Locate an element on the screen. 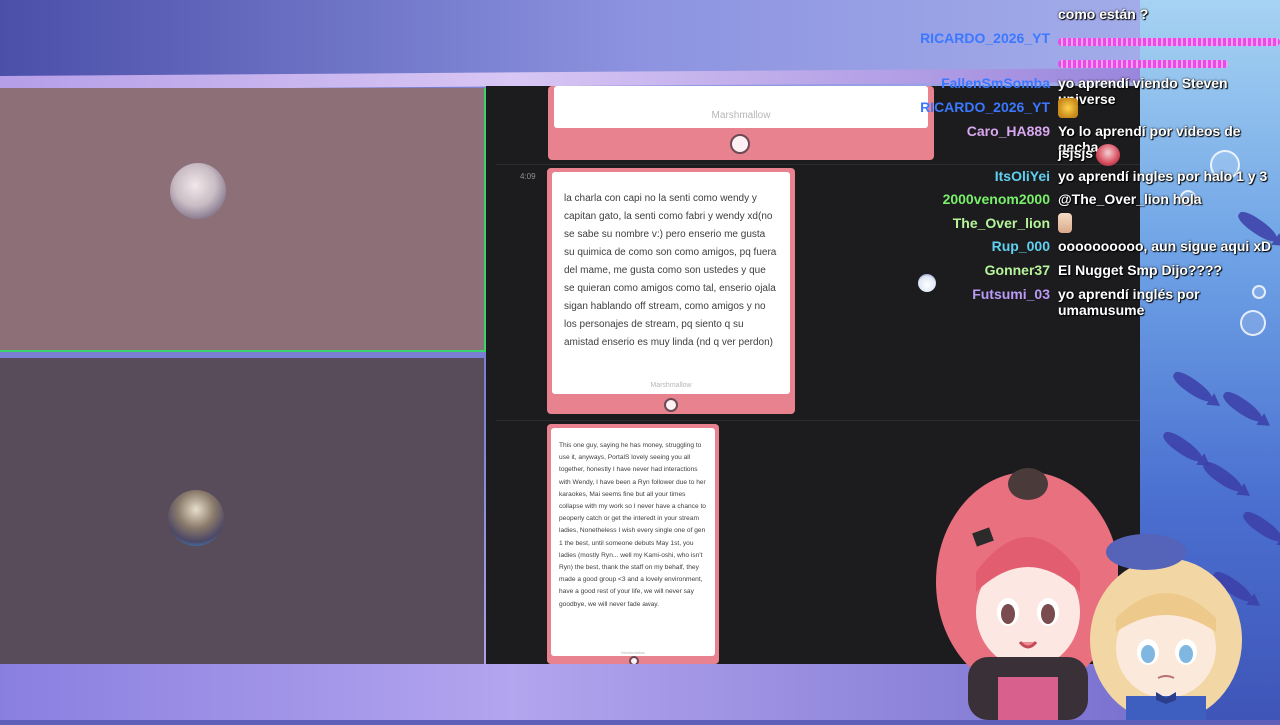 The height and width of the screenshot is (725, 1280). vtuber-avatar-blonde-hair is located at coordinates (1166, 625).